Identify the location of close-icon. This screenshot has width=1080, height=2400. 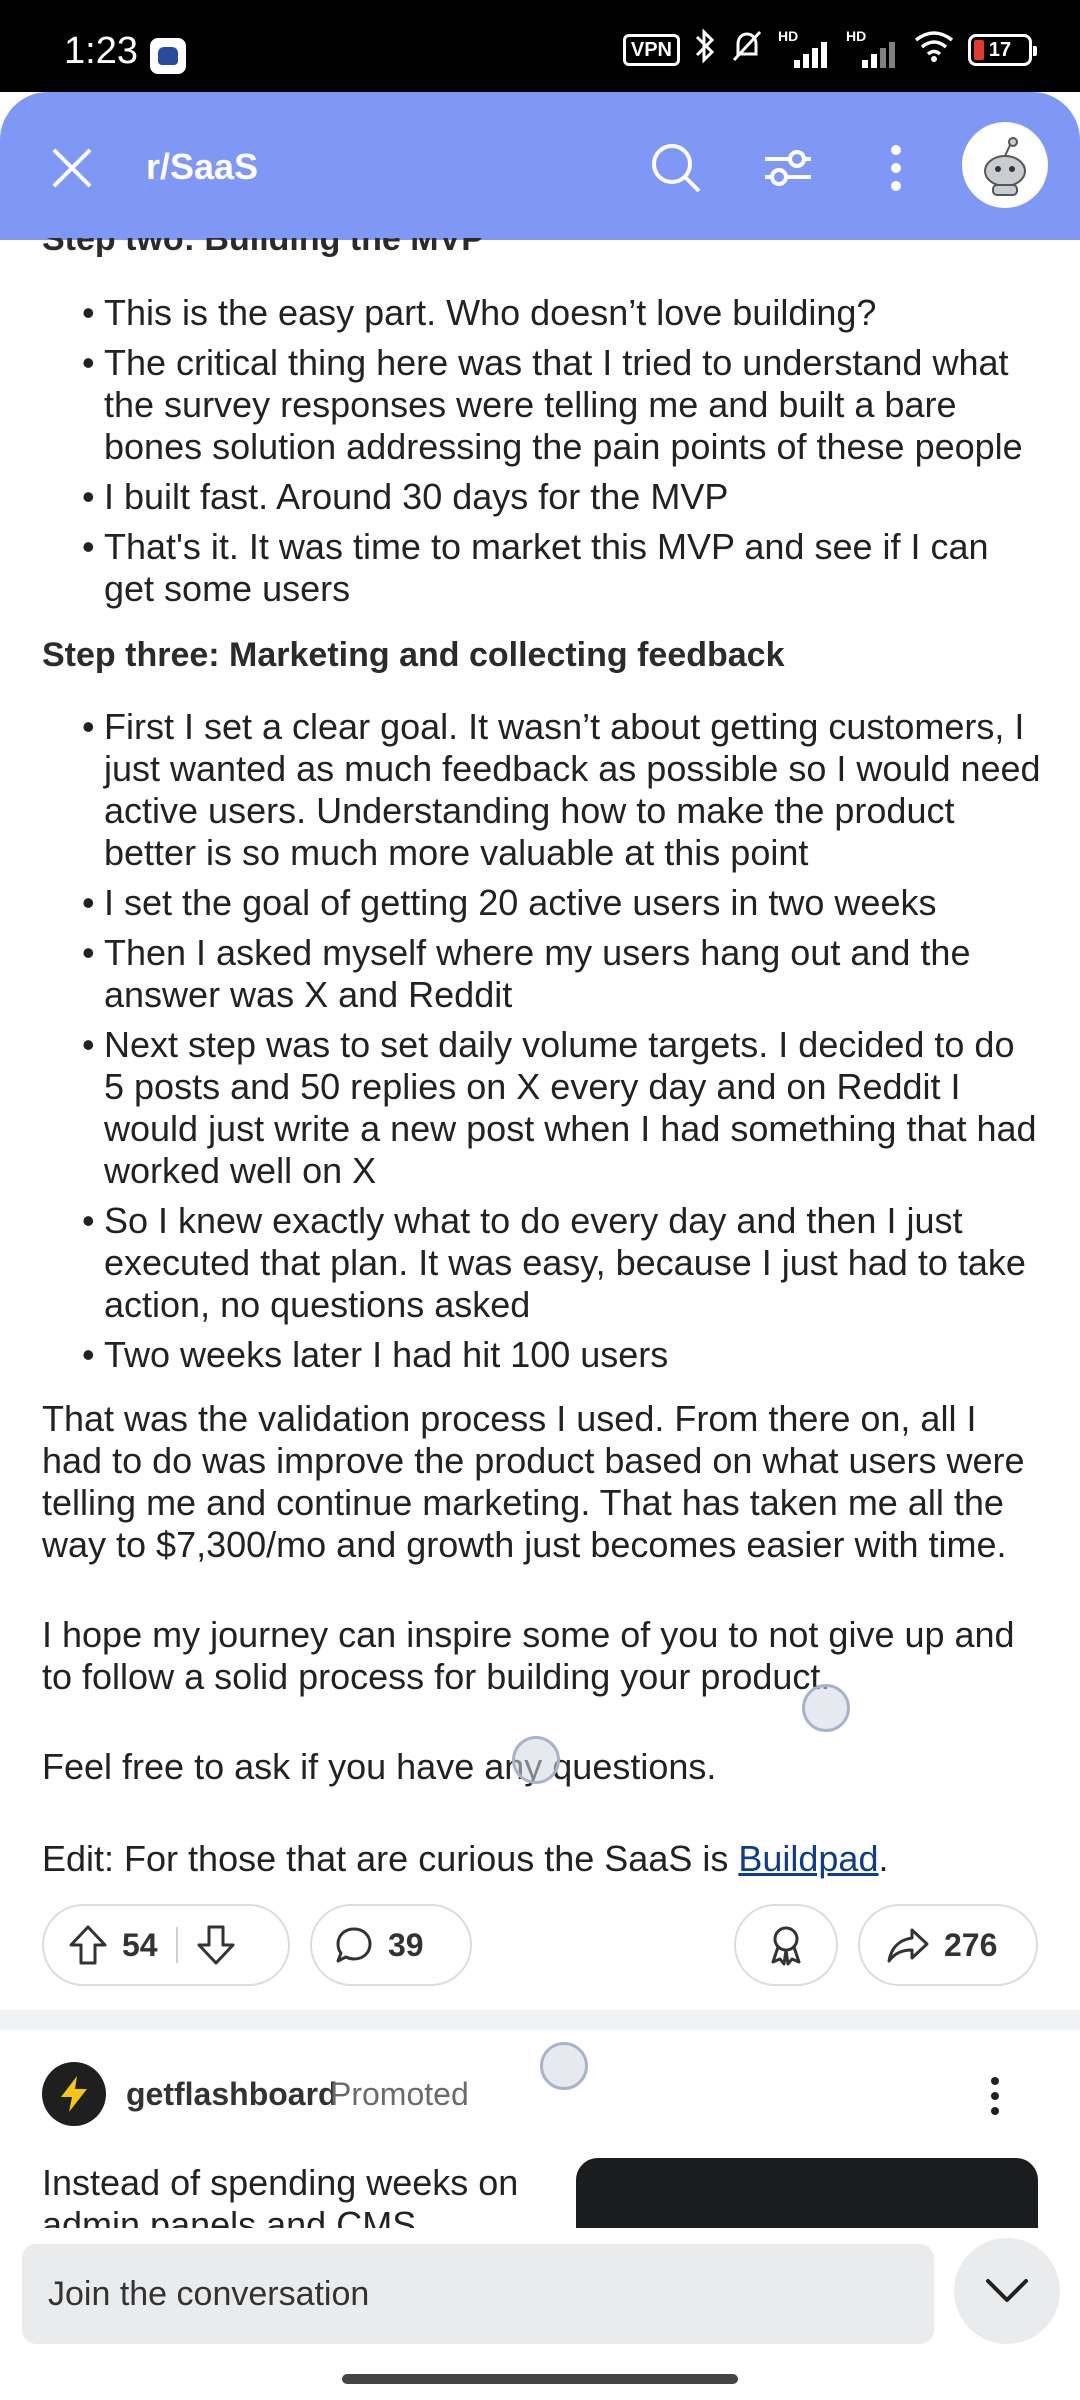
(72, 168).